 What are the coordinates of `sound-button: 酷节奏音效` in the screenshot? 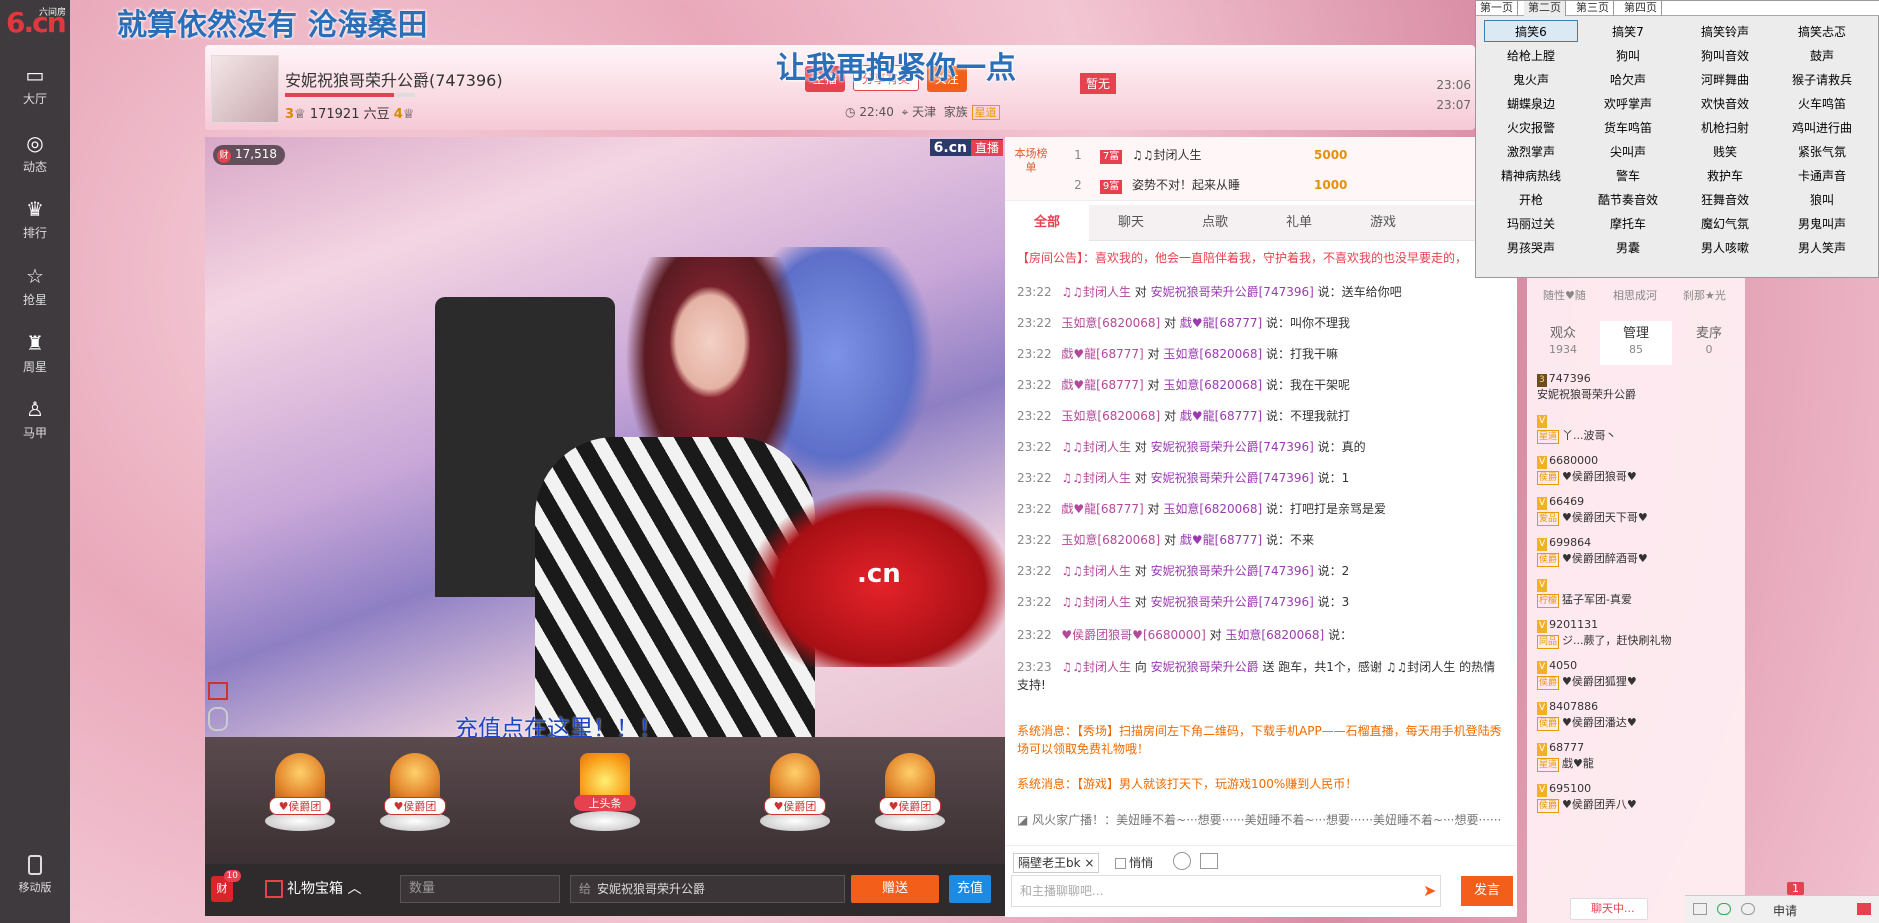 It's located at (1628, 199).